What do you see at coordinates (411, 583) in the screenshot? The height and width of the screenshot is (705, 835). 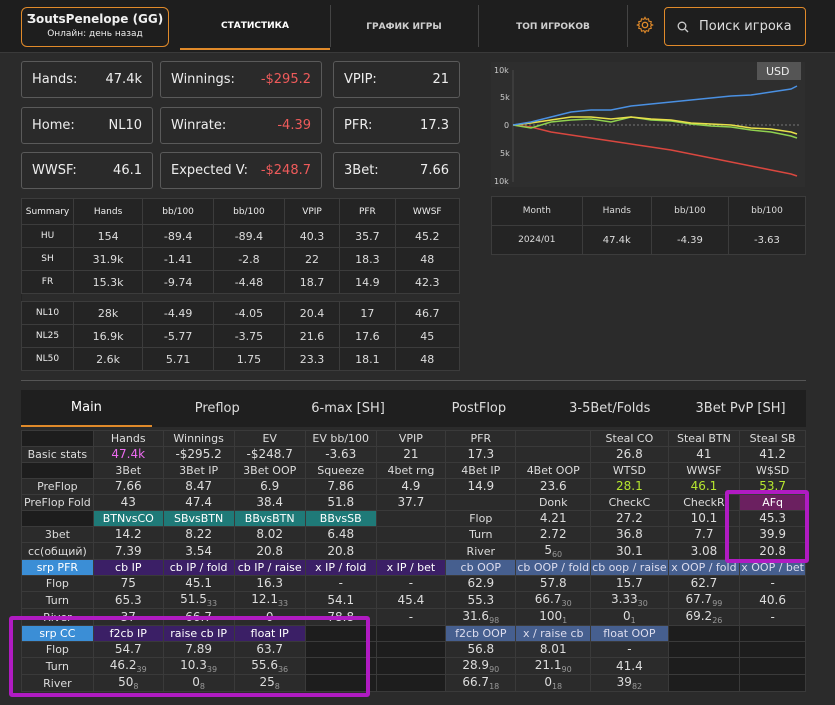 I see `cell: -` at bounding box center [411, 583].